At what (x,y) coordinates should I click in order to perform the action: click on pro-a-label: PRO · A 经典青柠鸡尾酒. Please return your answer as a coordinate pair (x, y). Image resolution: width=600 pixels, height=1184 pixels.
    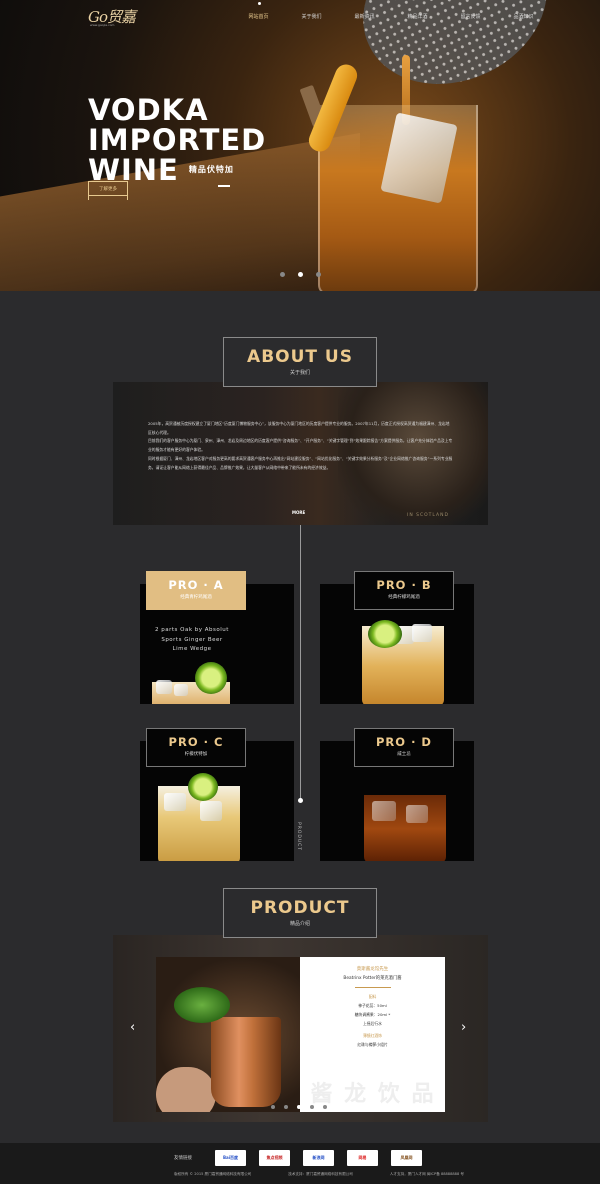
    Looking at the image, I should click on (196, 590).